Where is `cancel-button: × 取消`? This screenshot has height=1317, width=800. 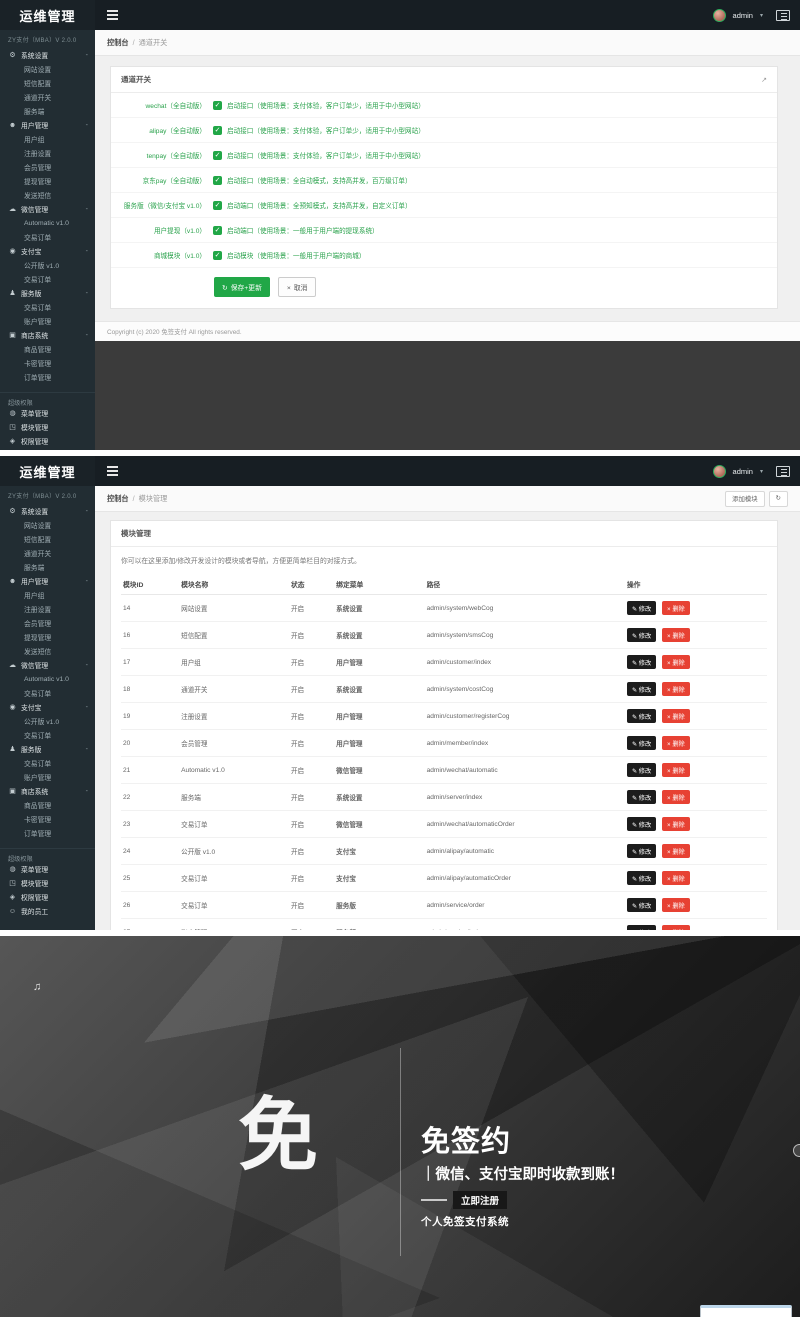
cancel-button: × 取消 is located at coordinates (297, 287).